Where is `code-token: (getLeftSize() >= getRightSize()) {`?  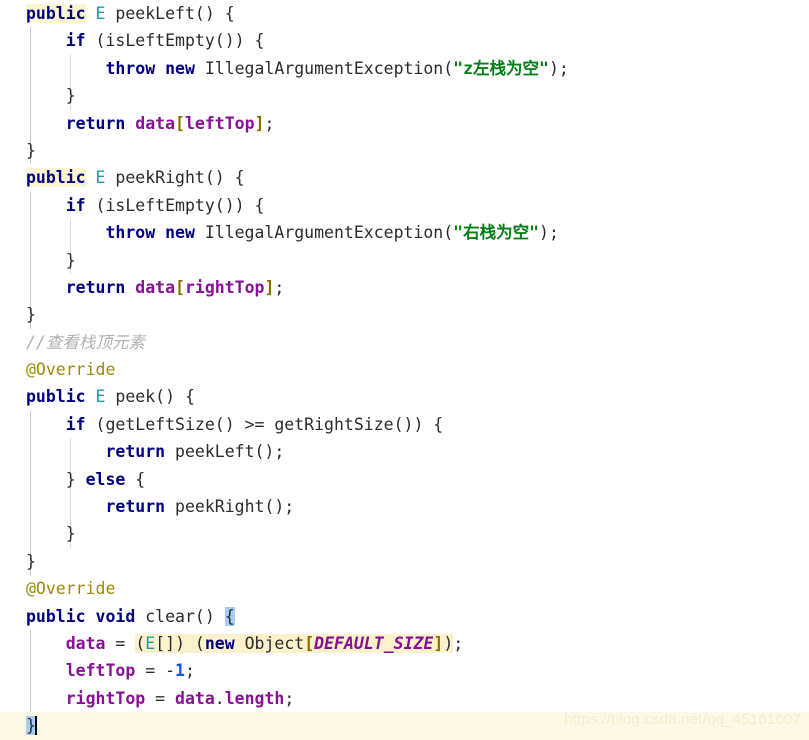
code-token: (getLeftSize() >= getRightSize()) { is located at coordinates (264, 424).